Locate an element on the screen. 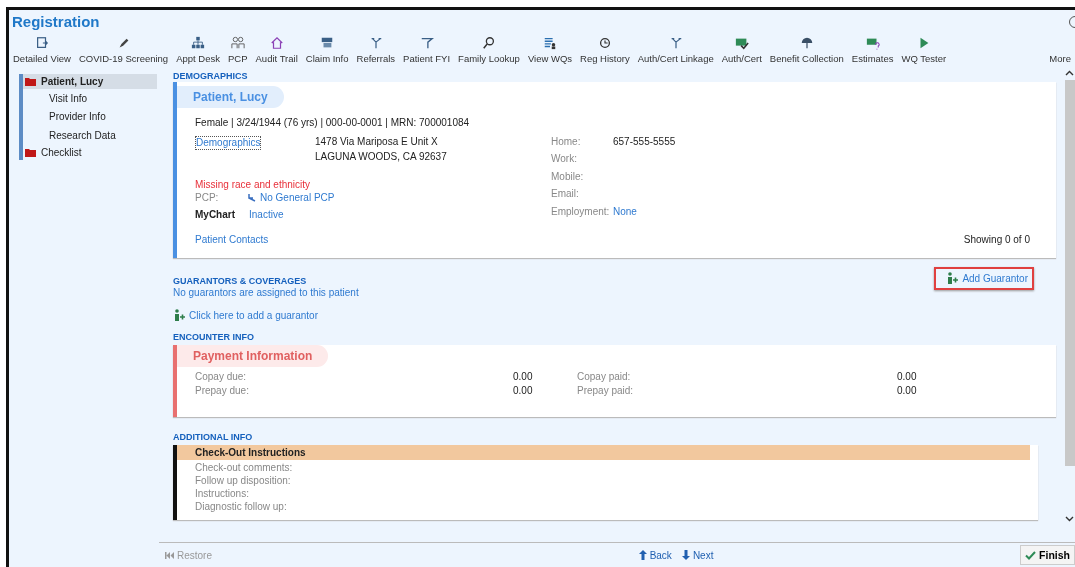 This screenshot has width=1075, height=567. toolbar-button: Auth/Cert is located at coordinates (741, 50).